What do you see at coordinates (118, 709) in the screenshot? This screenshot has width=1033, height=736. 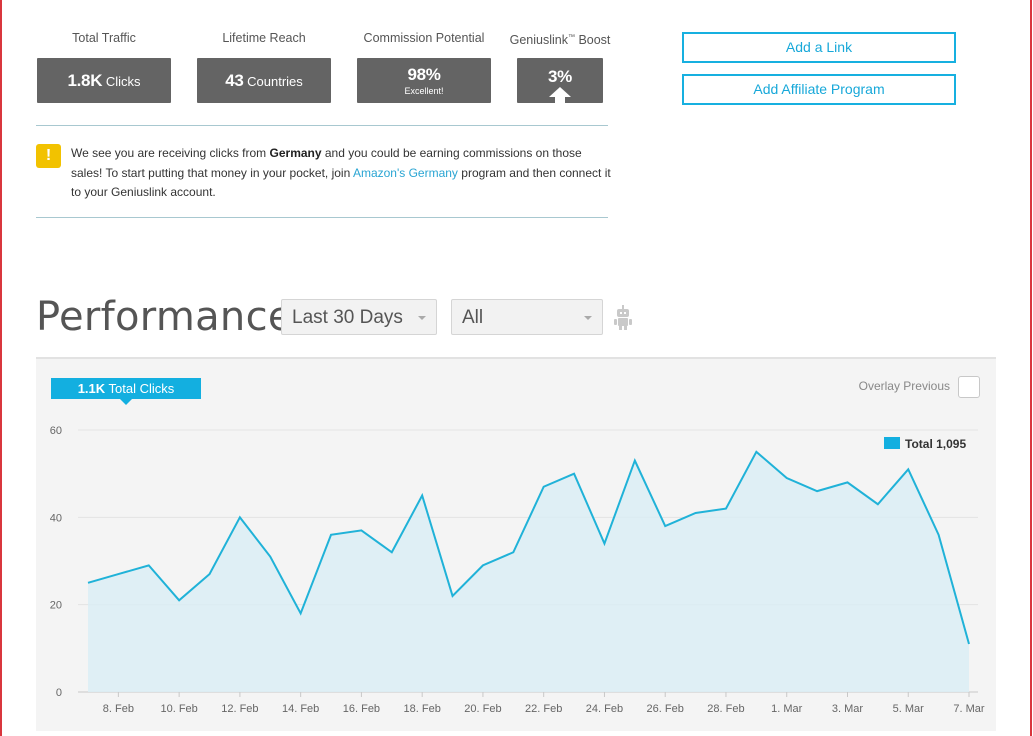 I see `x-tick-label: 8. Feb` at bounding box center [118, 709].